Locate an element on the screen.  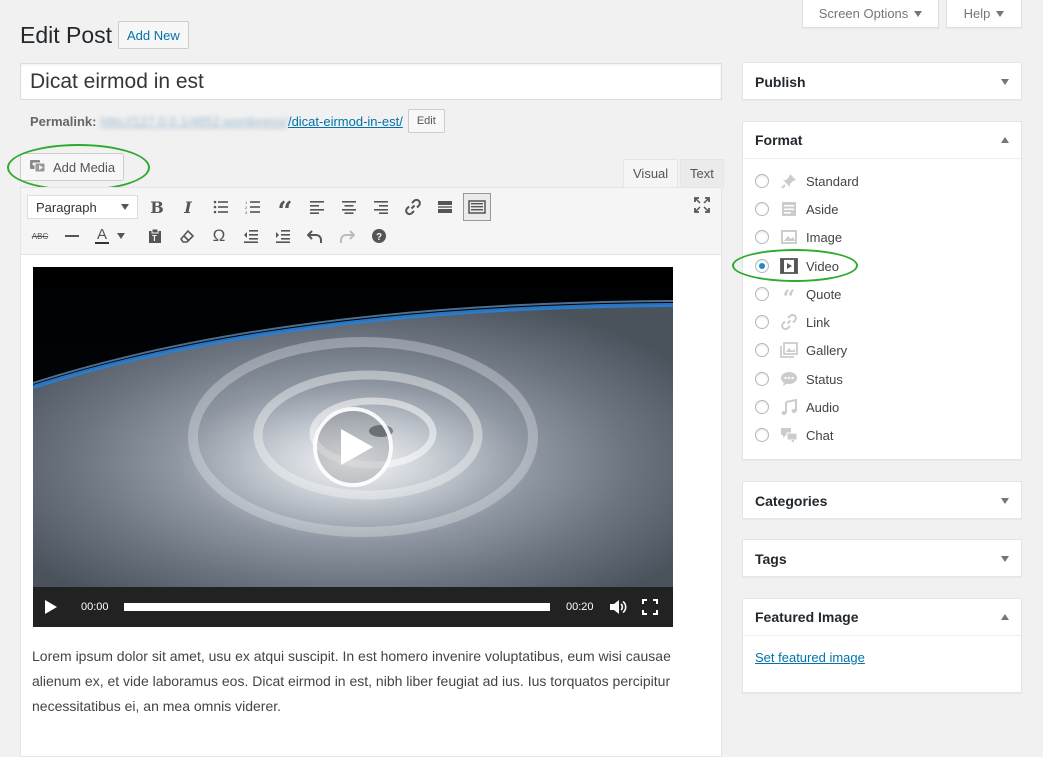
help-icon: ? is located at coordinates (379, 236).